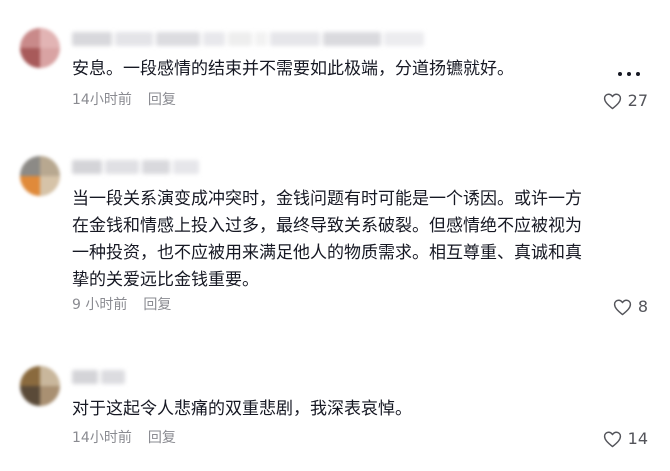 This screenshot has height=471, width=670. I want to click on like-count: 27, so click(637, 100).